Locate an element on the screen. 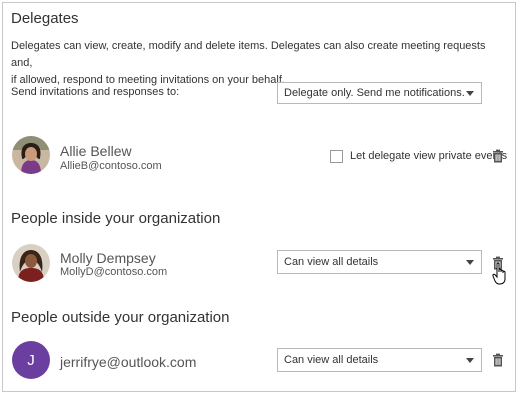 Image resolution: width=520 pixels, height=395 pixels. outside-person-email: jerrifrye@outlook.com is located at coordinates (128, 362).